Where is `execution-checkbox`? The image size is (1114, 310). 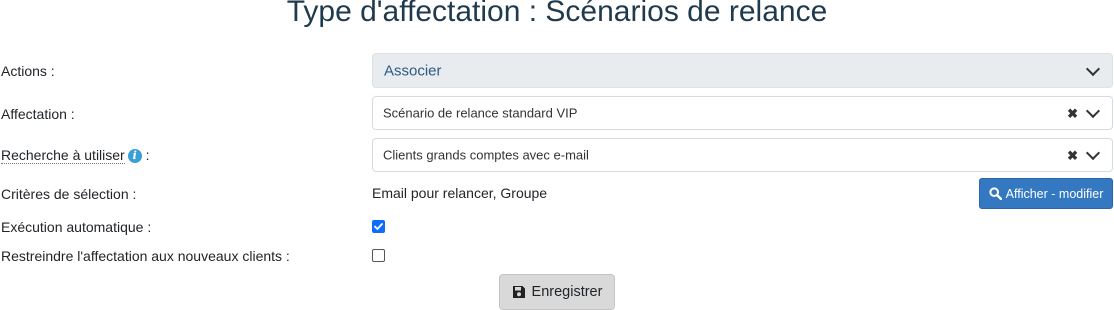
execution-checkbox is located at coordinates (378, 226).